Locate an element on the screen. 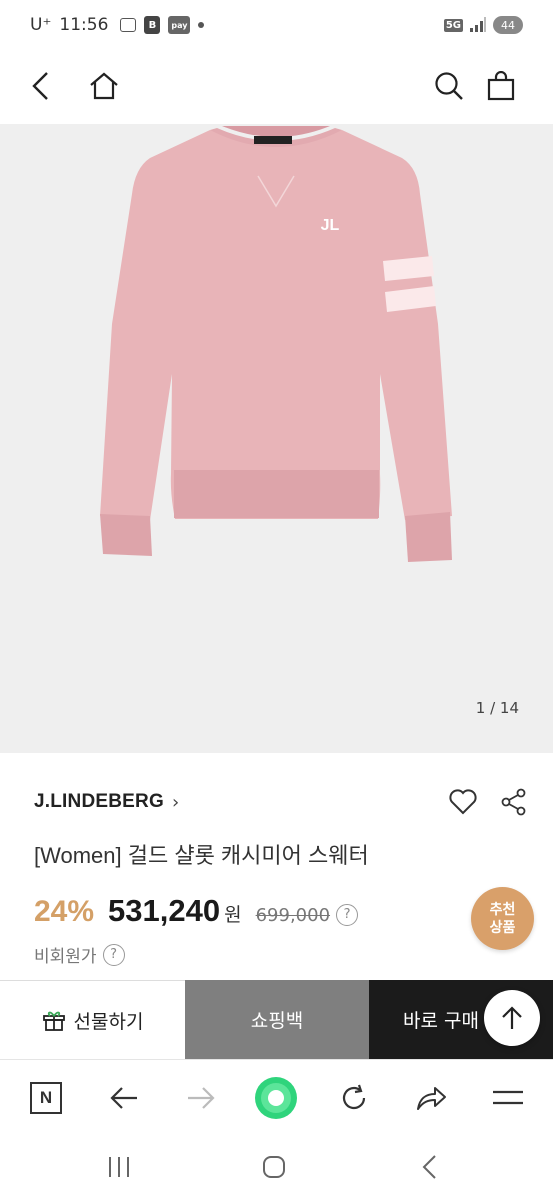  browser-forward-button is located at coordinates (201, 1098).